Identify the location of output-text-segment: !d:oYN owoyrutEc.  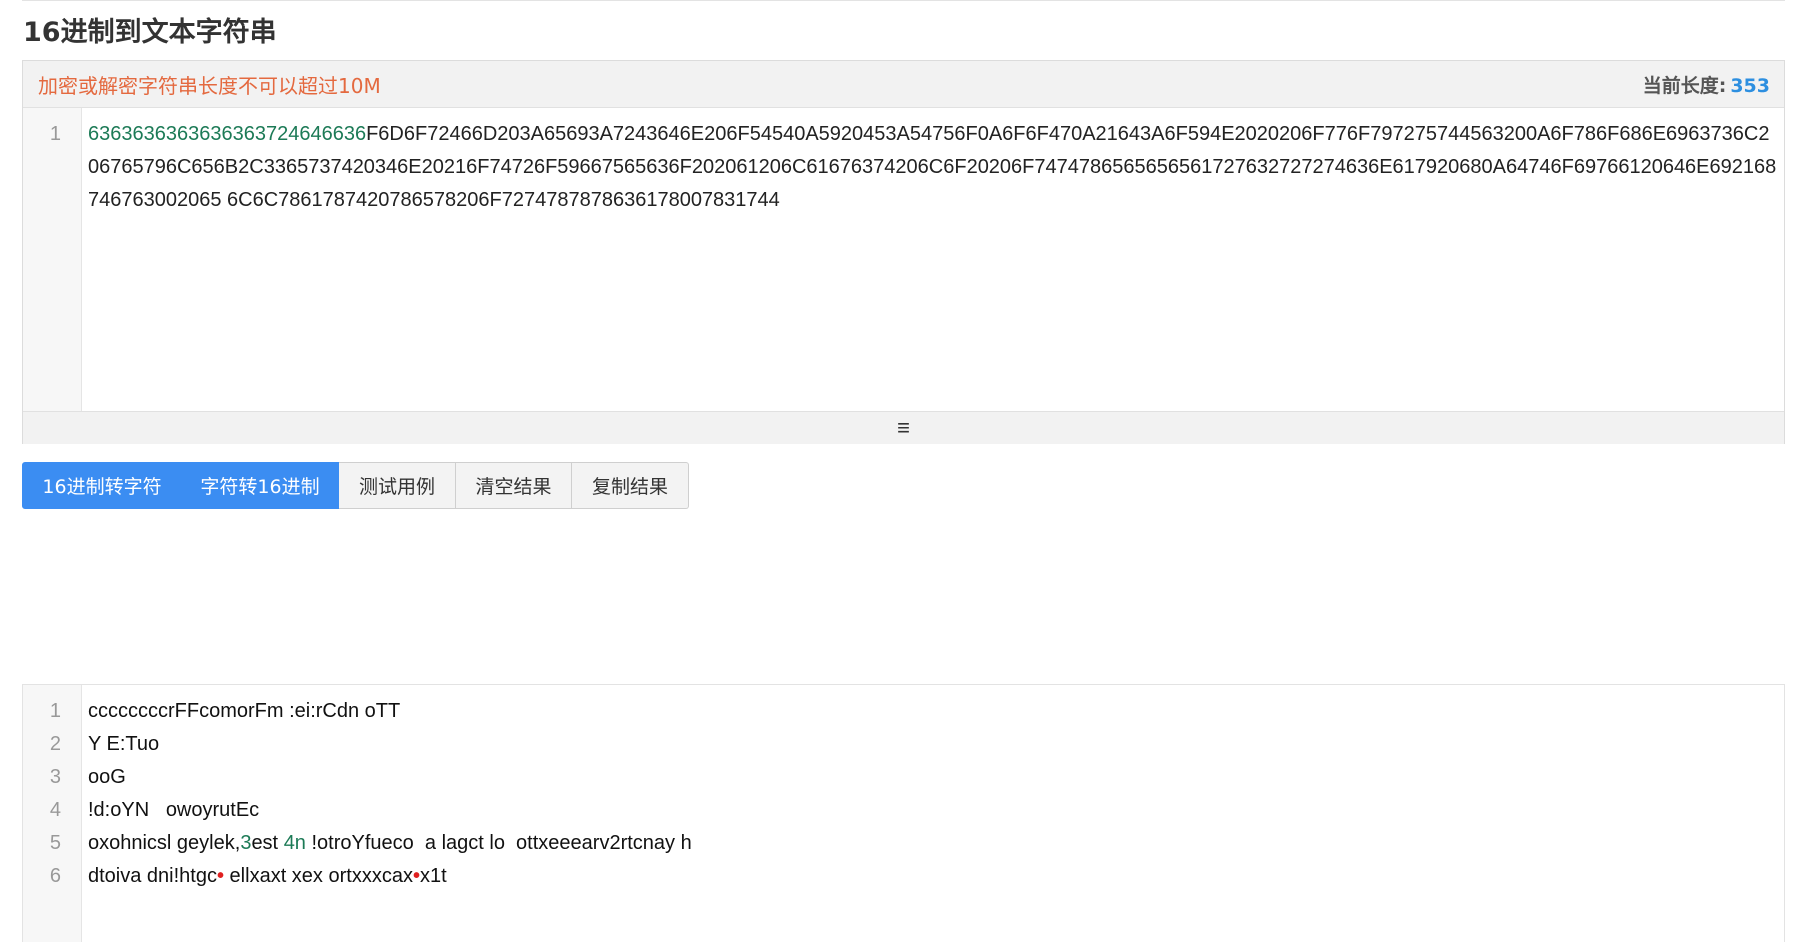
(174, 810).